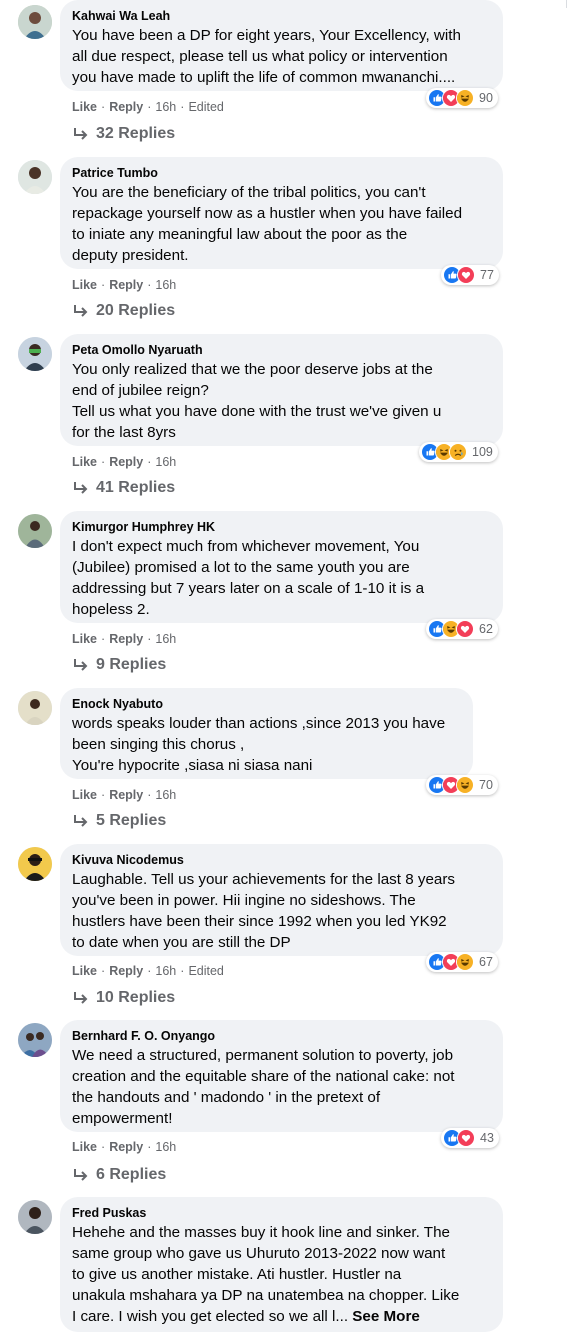 The height and width of the screenshot is (1332, 573). Describe the element at coordinates (140, 390) in the screenshot. I see `comment-text-line: end of jubilee reign?` at that location.